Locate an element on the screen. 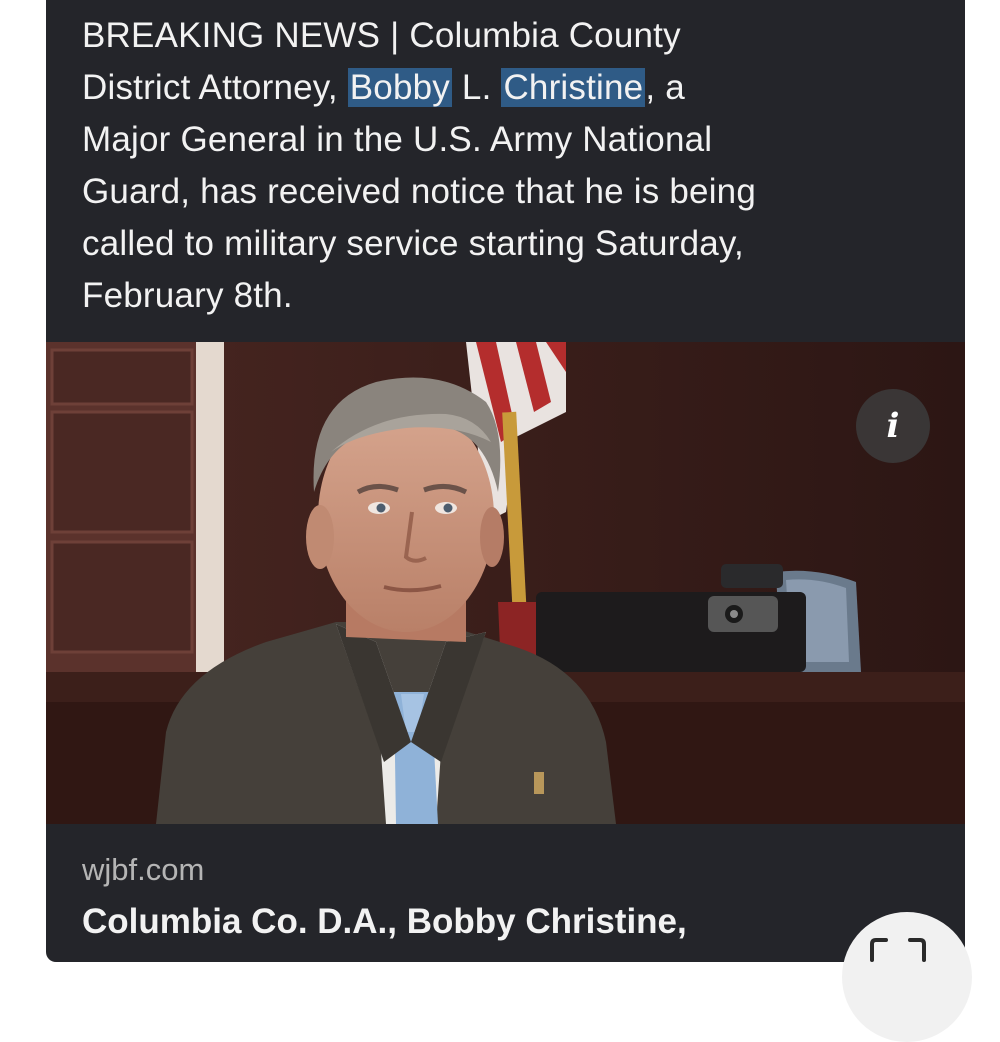 This screenshot has height=1042, width=1000. link-source-domain: wjbf.com is located at coordinates (143, 870).